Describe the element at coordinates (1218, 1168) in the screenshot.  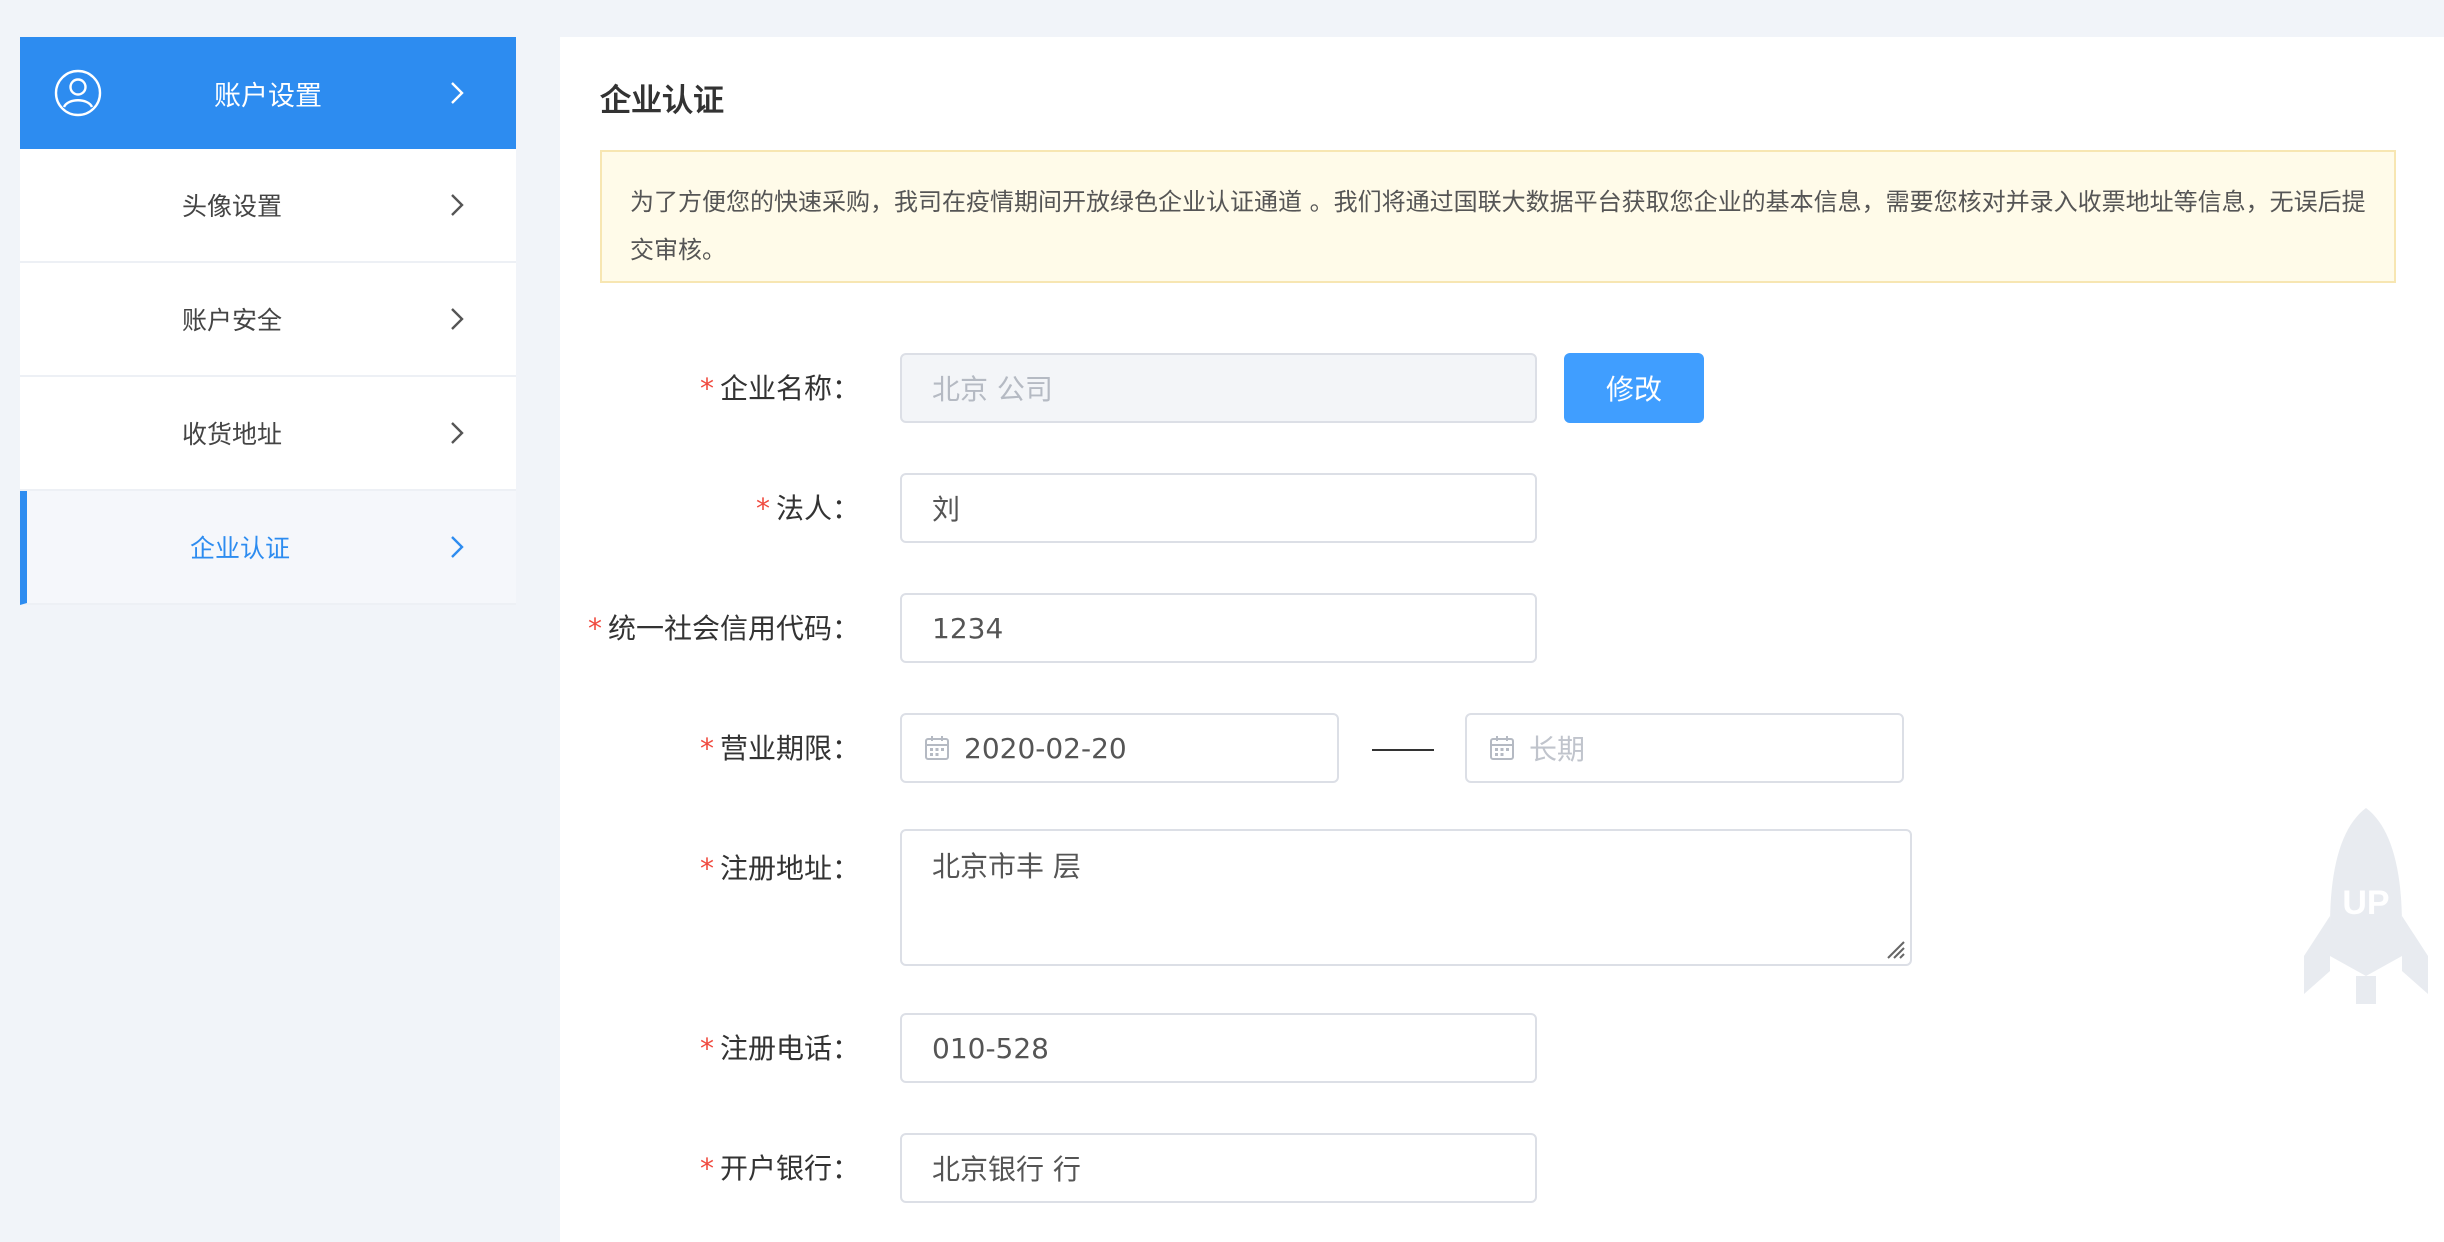
I see `bank-input: 北京银行 行` at that location.